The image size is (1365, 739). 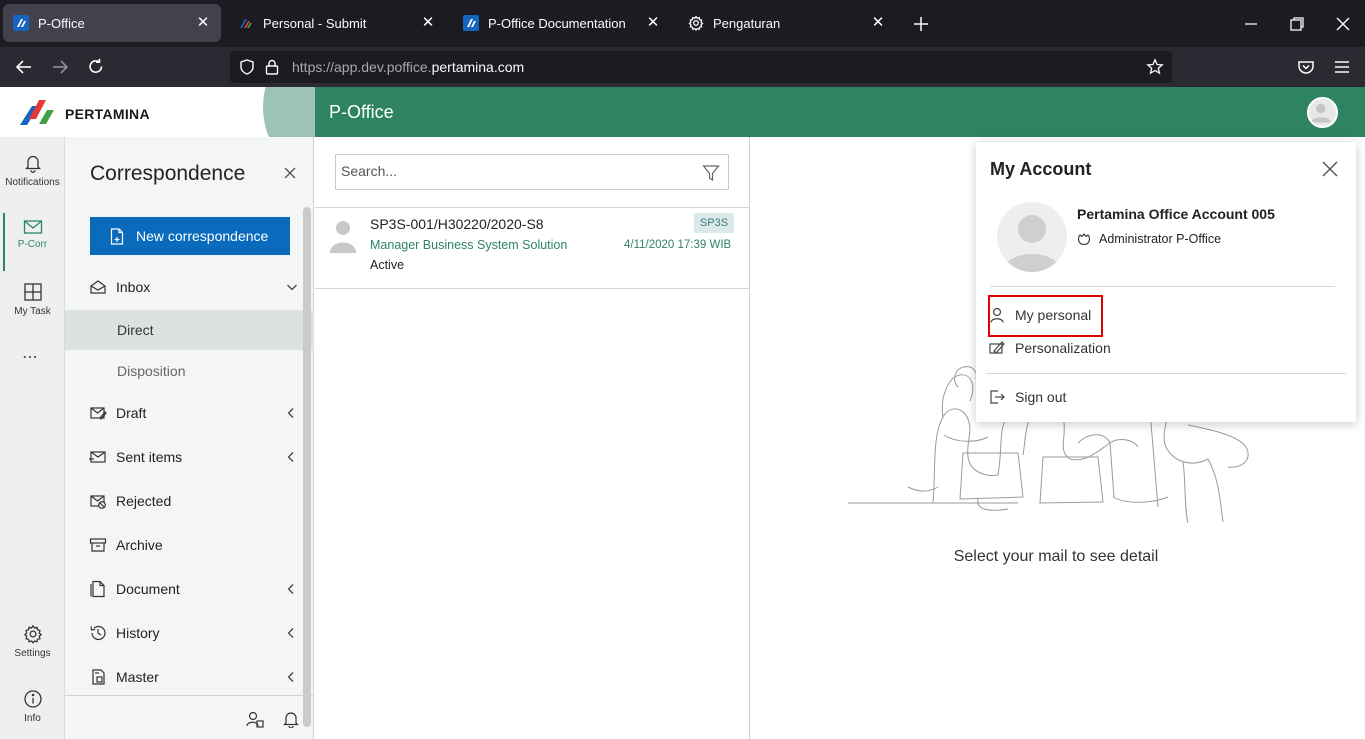 I want to click on sign-out-link: Sign out, so click(x=1027, y=397).